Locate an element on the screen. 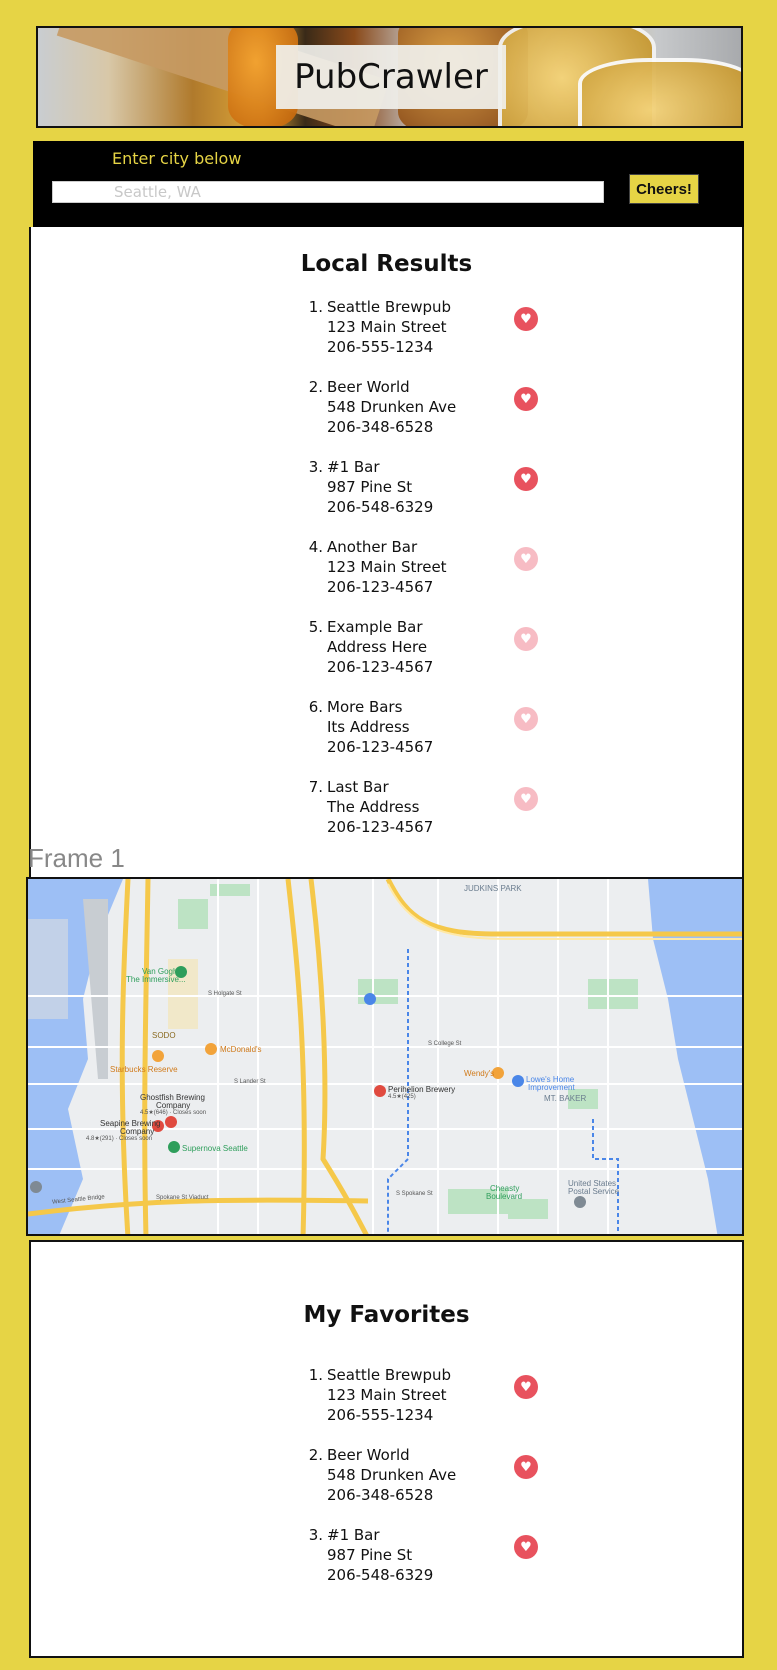 The width and height of the screenshot is (777, 1670). bar-number: 1. is located at coordinates (315, 307).